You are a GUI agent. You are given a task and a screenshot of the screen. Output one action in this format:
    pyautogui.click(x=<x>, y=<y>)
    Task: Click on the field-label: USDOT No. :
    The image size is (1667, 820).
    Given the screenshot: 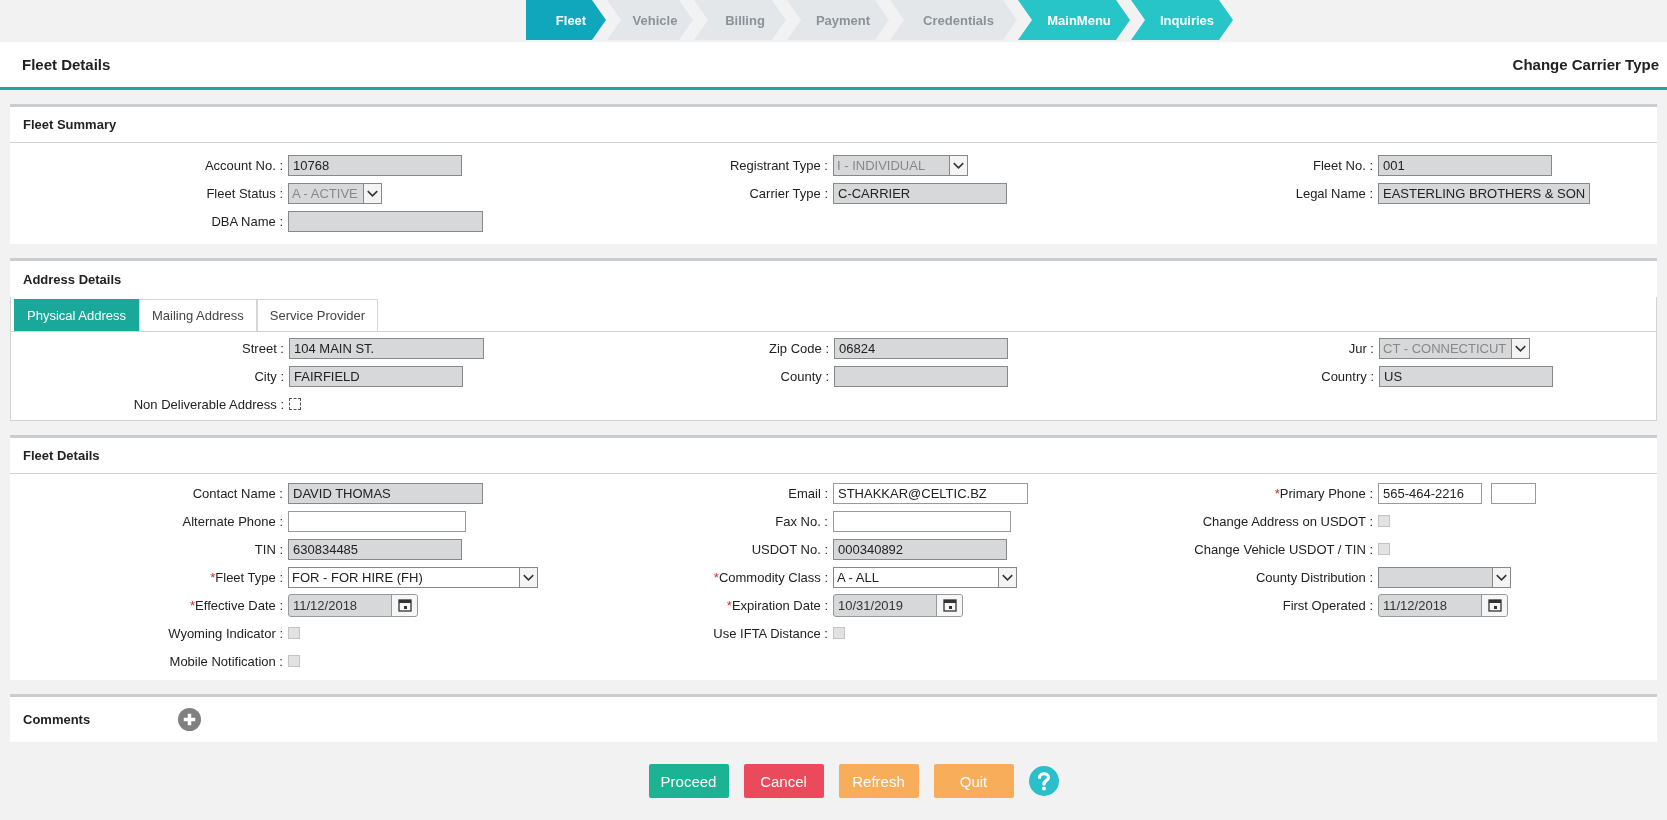 What is the action you would take?
    pyautogui.click(x=789, y=549)
    